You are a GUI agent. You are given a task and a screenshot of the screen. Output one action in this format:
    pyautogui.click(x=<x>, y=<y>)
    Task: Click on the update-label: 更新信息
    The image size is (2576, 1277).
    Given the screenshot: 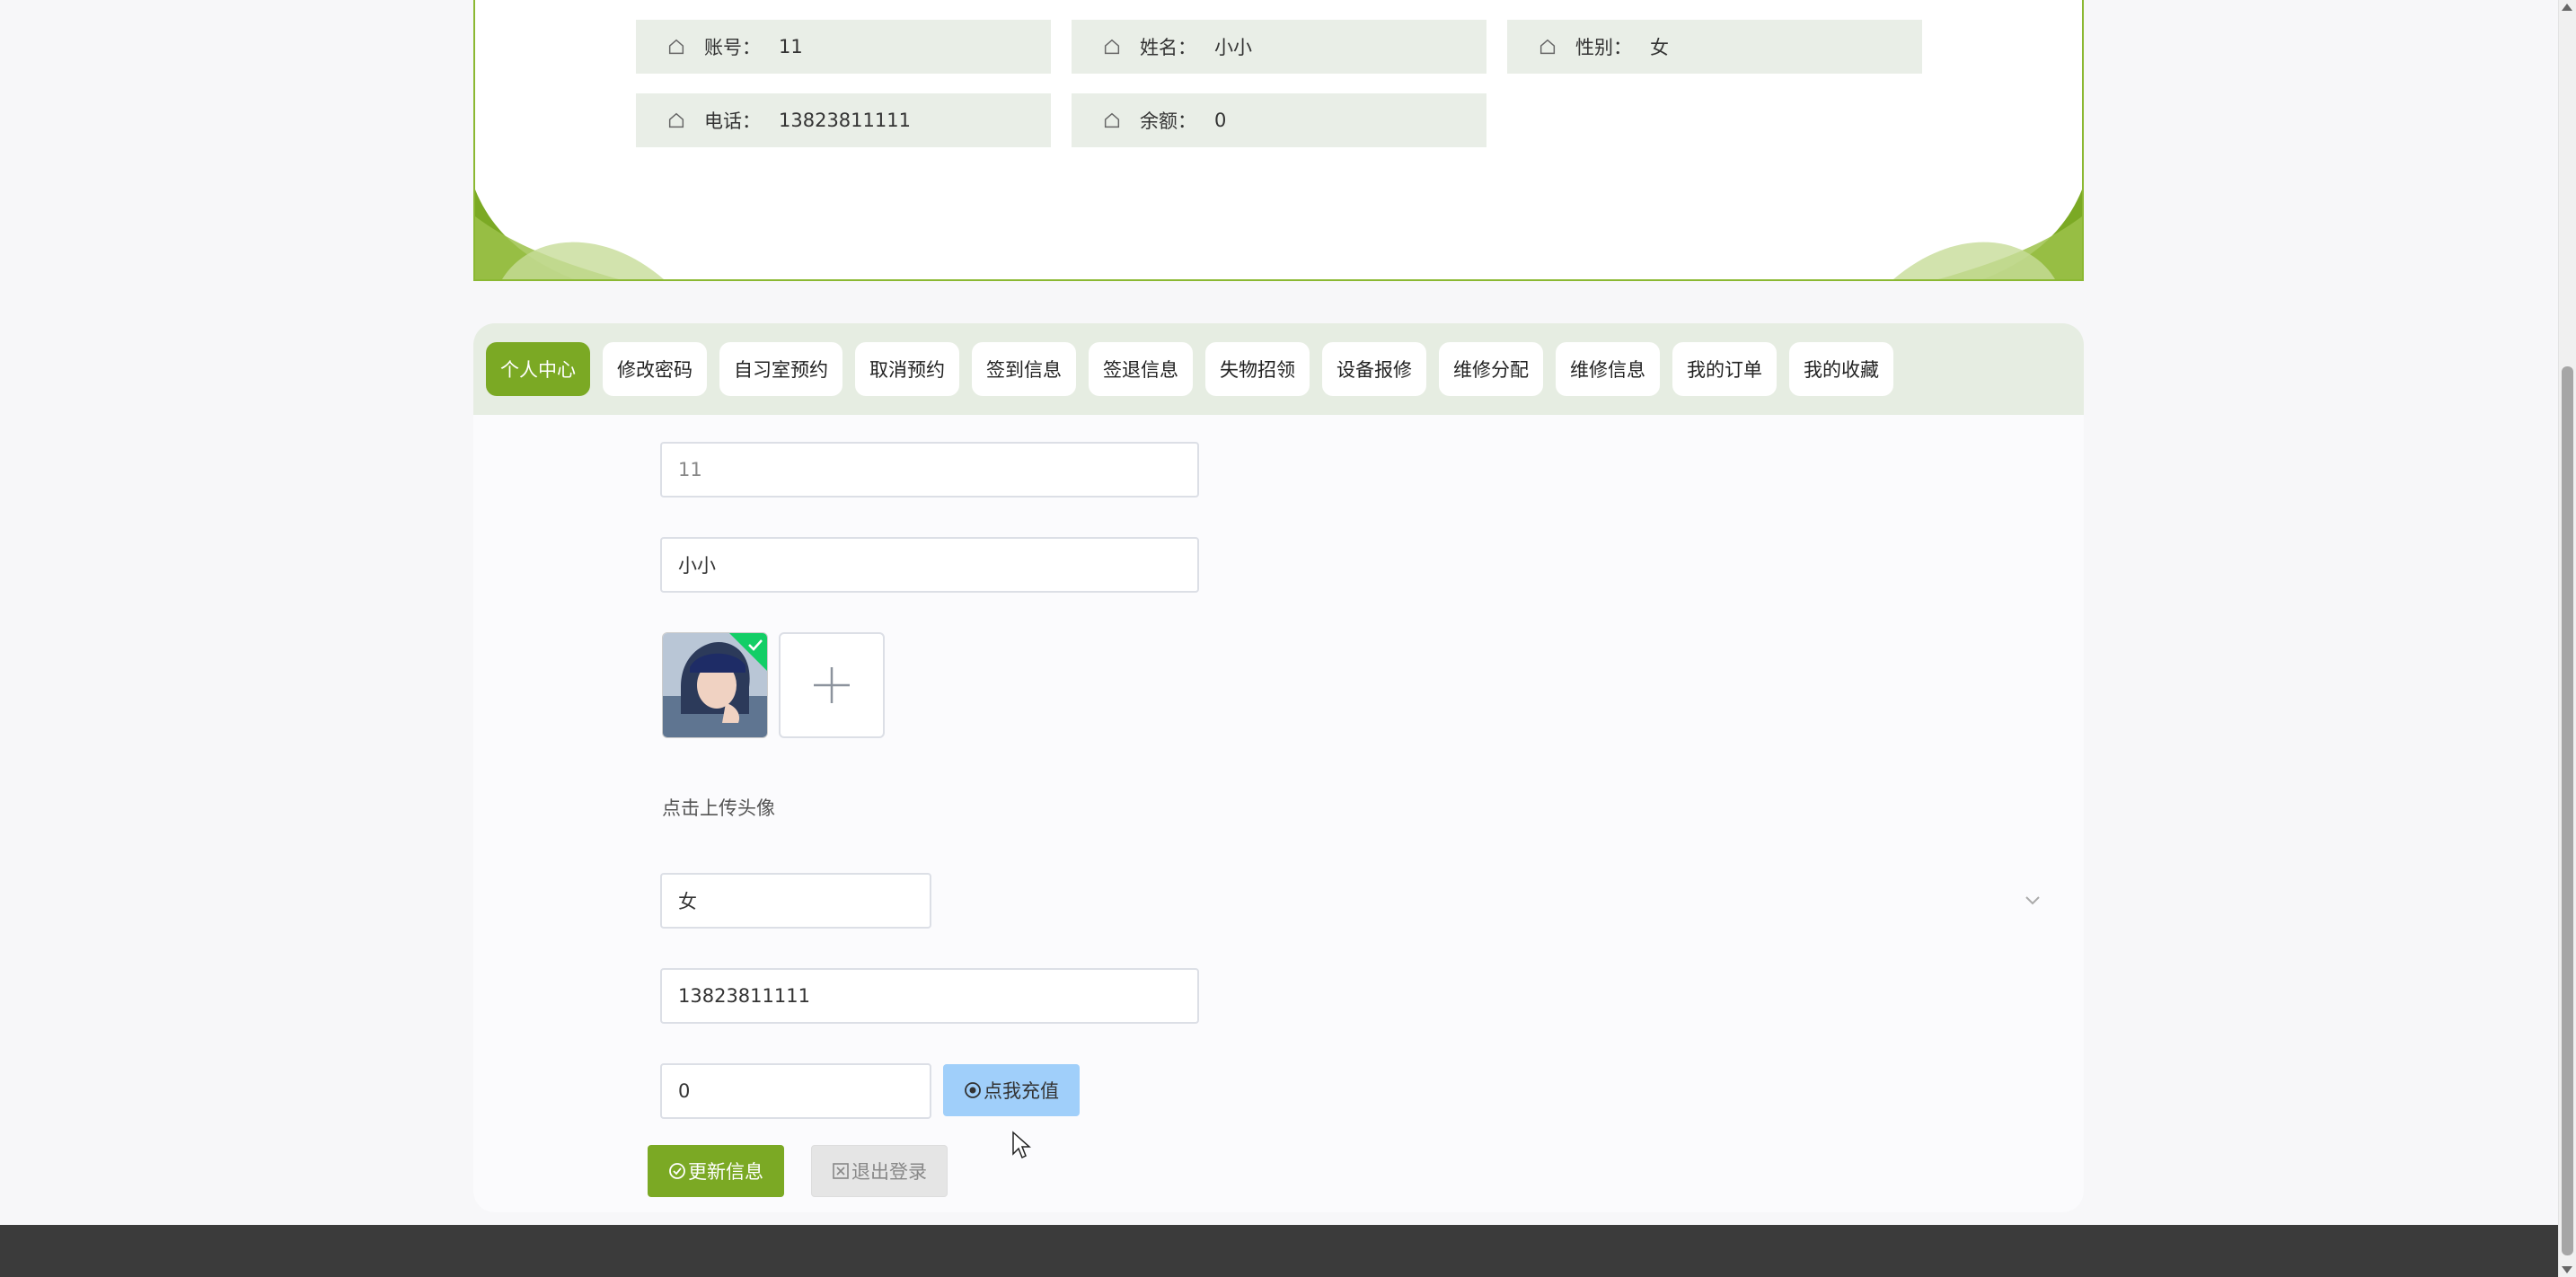 What is the action you would take?
    pyautogui.click(x=725, y=1172)
    